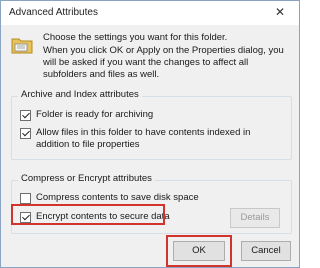  I want to click on encrypt-highlight-box, so click(88, 214).